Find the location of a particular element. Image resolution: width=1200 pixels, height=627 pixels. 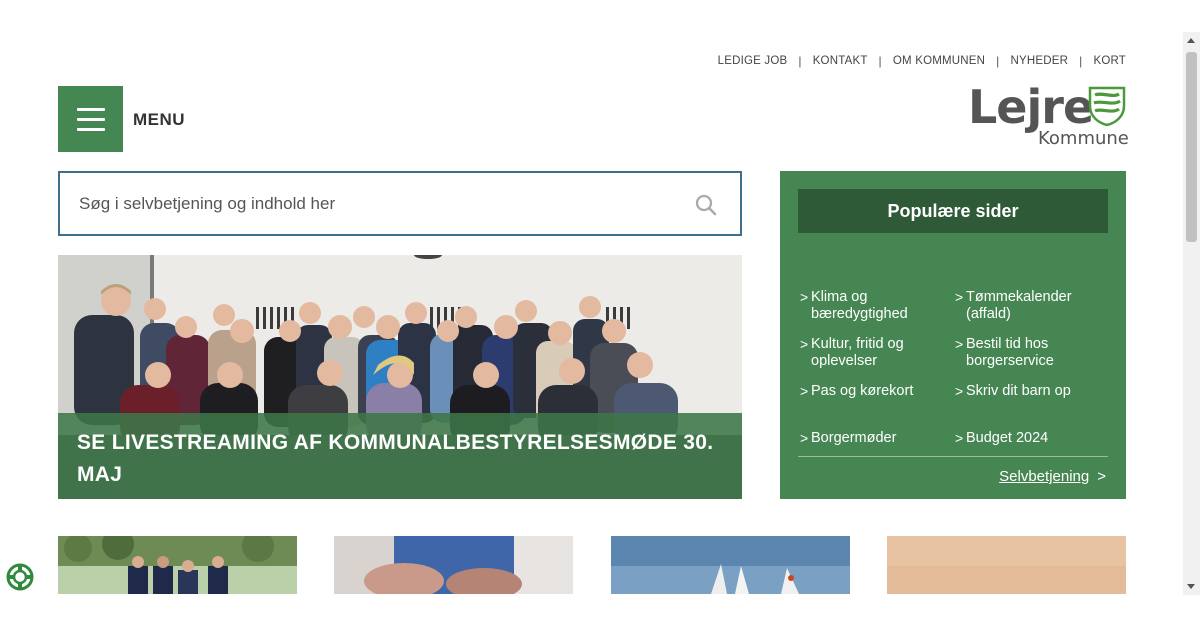

popular-link-budget: > Budget 2024 is located at coordinates (1001, 438).